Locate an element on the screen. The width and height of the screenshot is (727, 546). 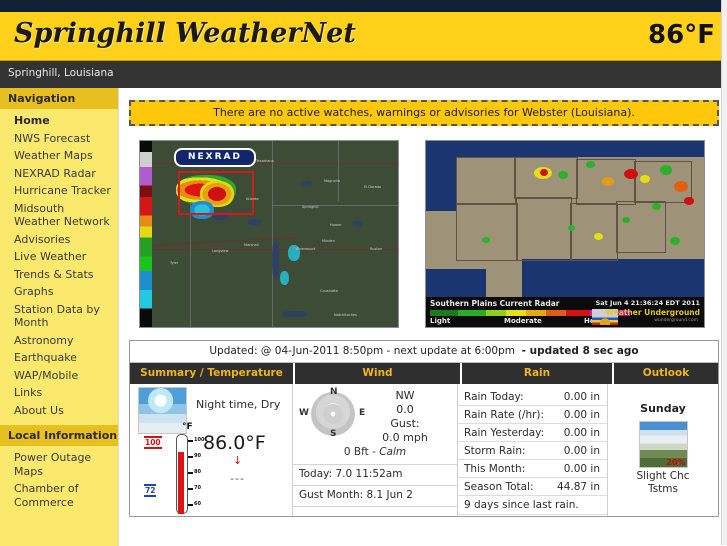
thermometer-tick-label: 70 is located at coordinates (197, 488).